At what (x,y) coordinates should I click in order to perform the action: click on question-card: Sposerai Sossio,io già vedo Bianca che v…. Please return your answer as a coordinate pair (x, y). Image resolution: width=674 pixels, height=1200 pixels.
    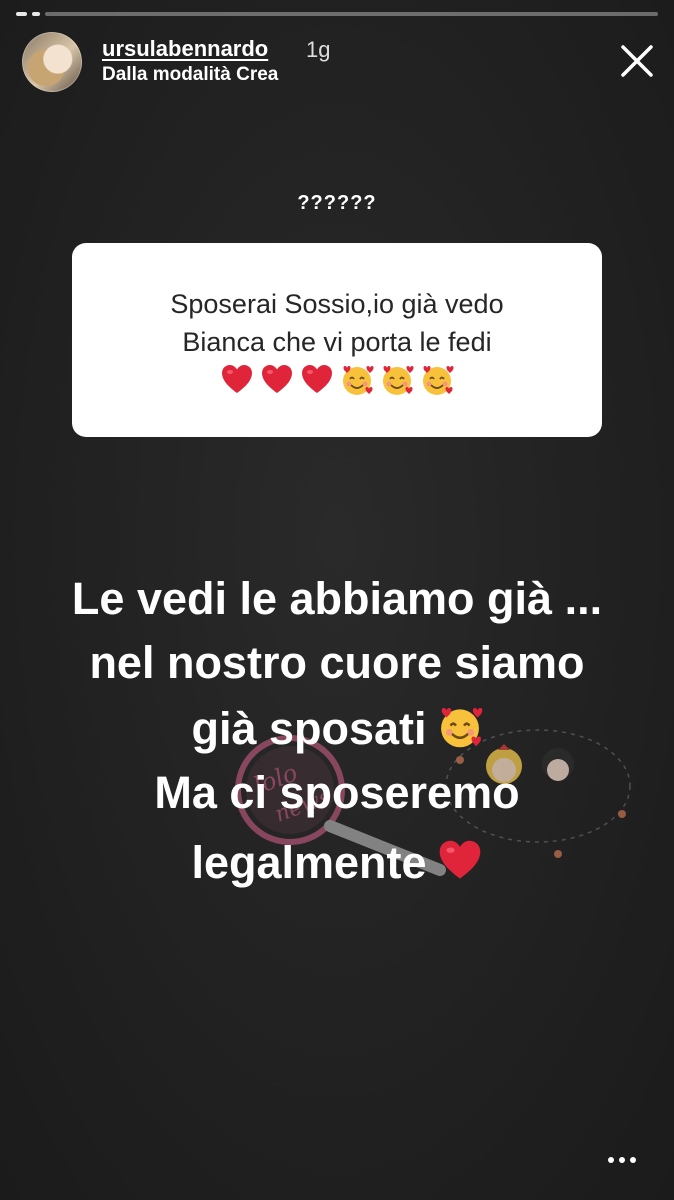
    Looking at the image, I should click on (337, 340).